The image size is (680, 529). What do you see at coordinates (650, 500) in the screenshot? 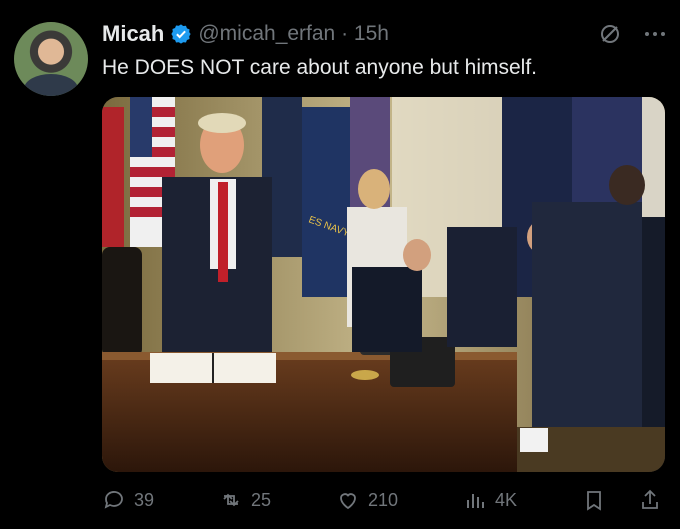
I see `share-icon` at bounding box center [650, 500].